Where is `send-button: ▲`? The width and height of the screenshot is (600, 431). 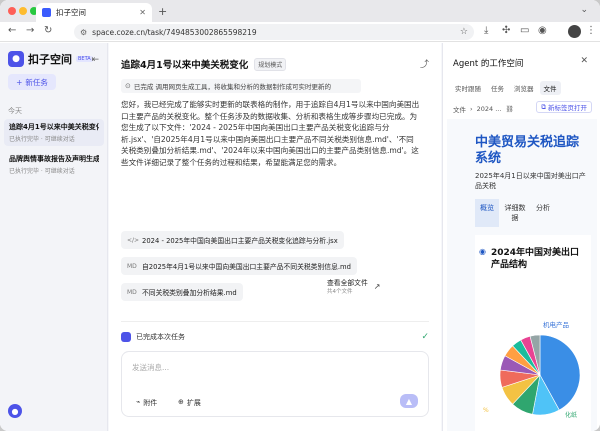
send-button: ▲ is located at coordinates (409, 401).